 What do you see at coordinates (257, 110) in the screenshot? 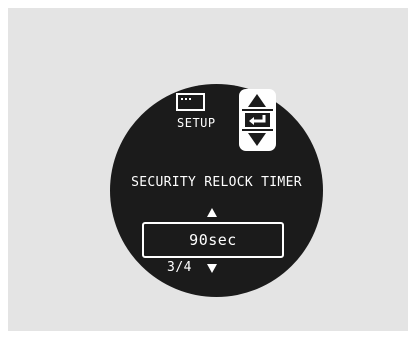
I see `pad-divider-top` at bounding box center [257, 110].